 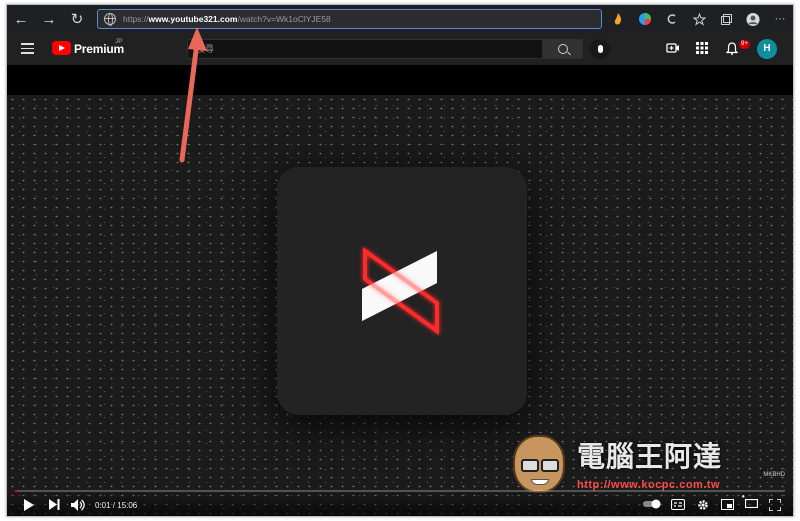 What do you see at coordinates (119, 41) in the screenshot?
I see `logo-region: JP` at bounding box center [119, 41].